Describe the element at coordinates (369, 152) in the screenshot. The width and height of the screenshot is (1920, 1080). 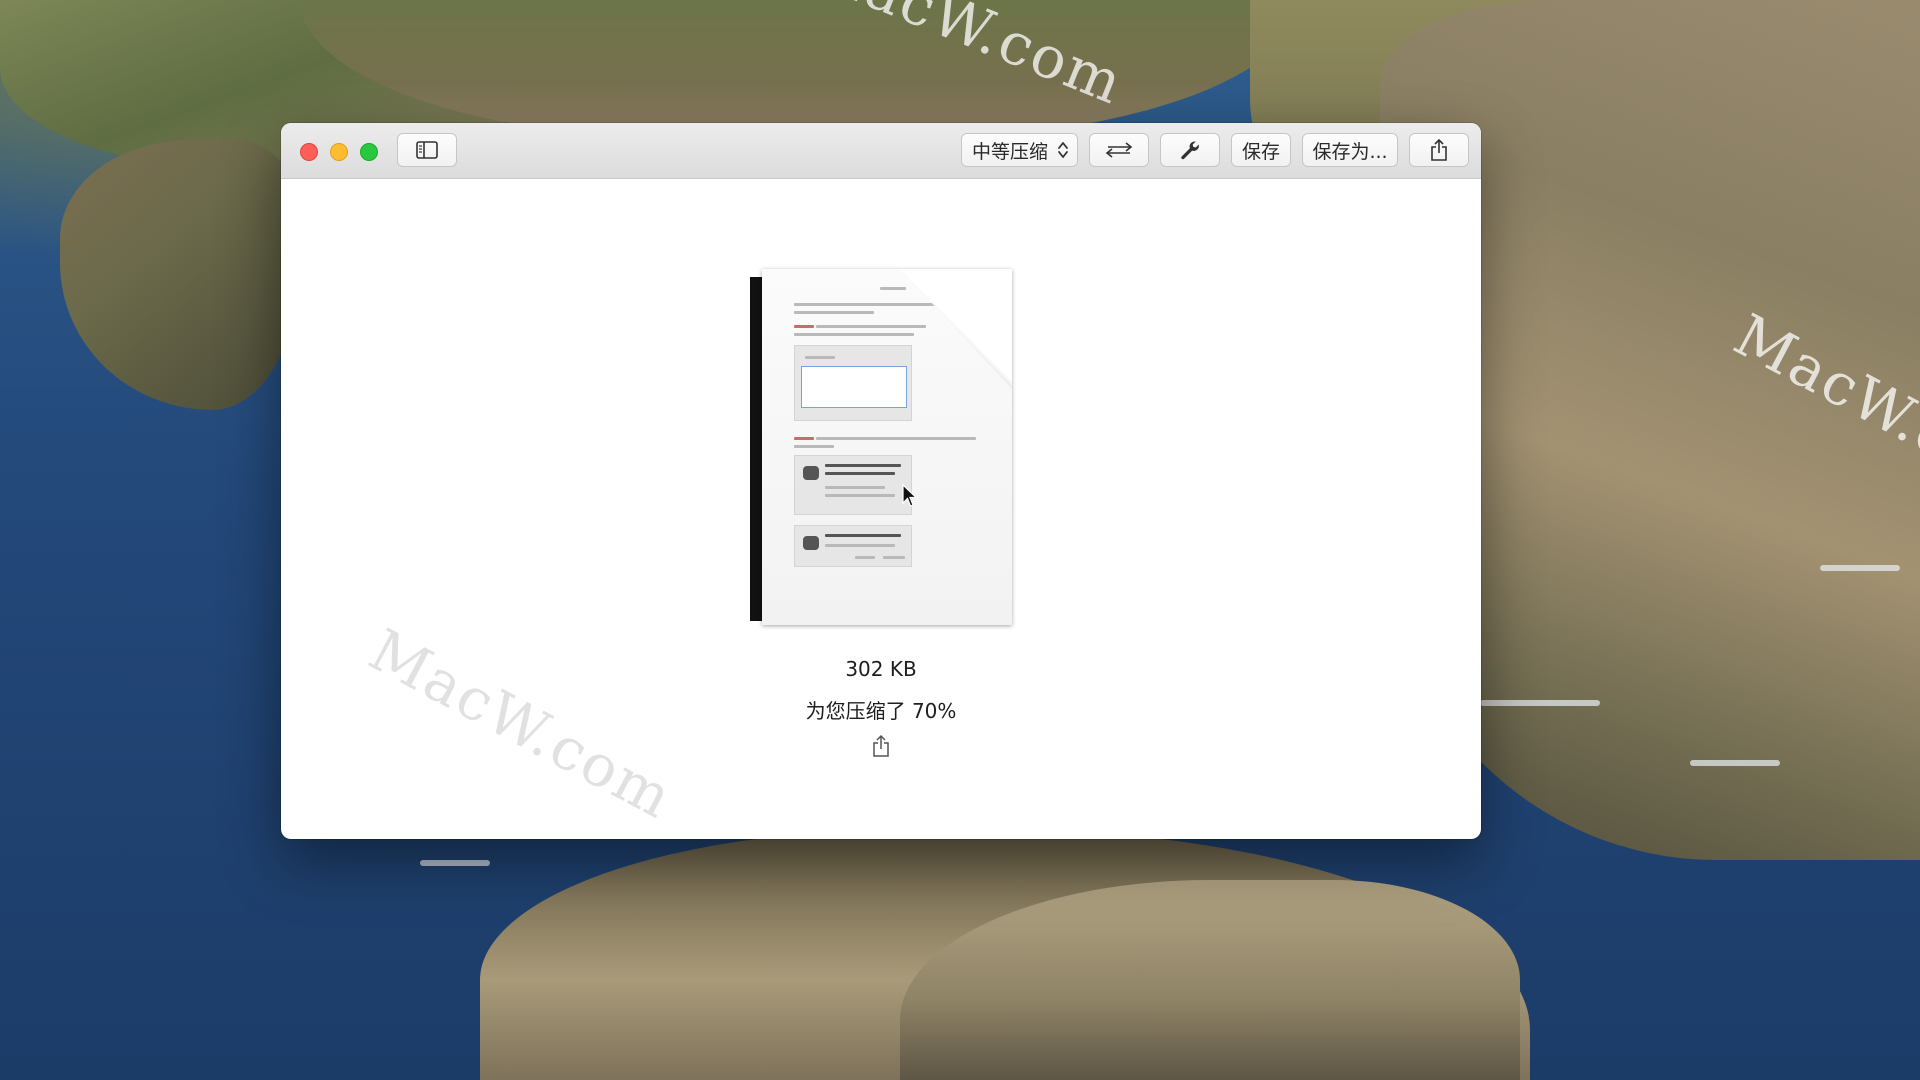
I see `maximize-window-button` at that location.